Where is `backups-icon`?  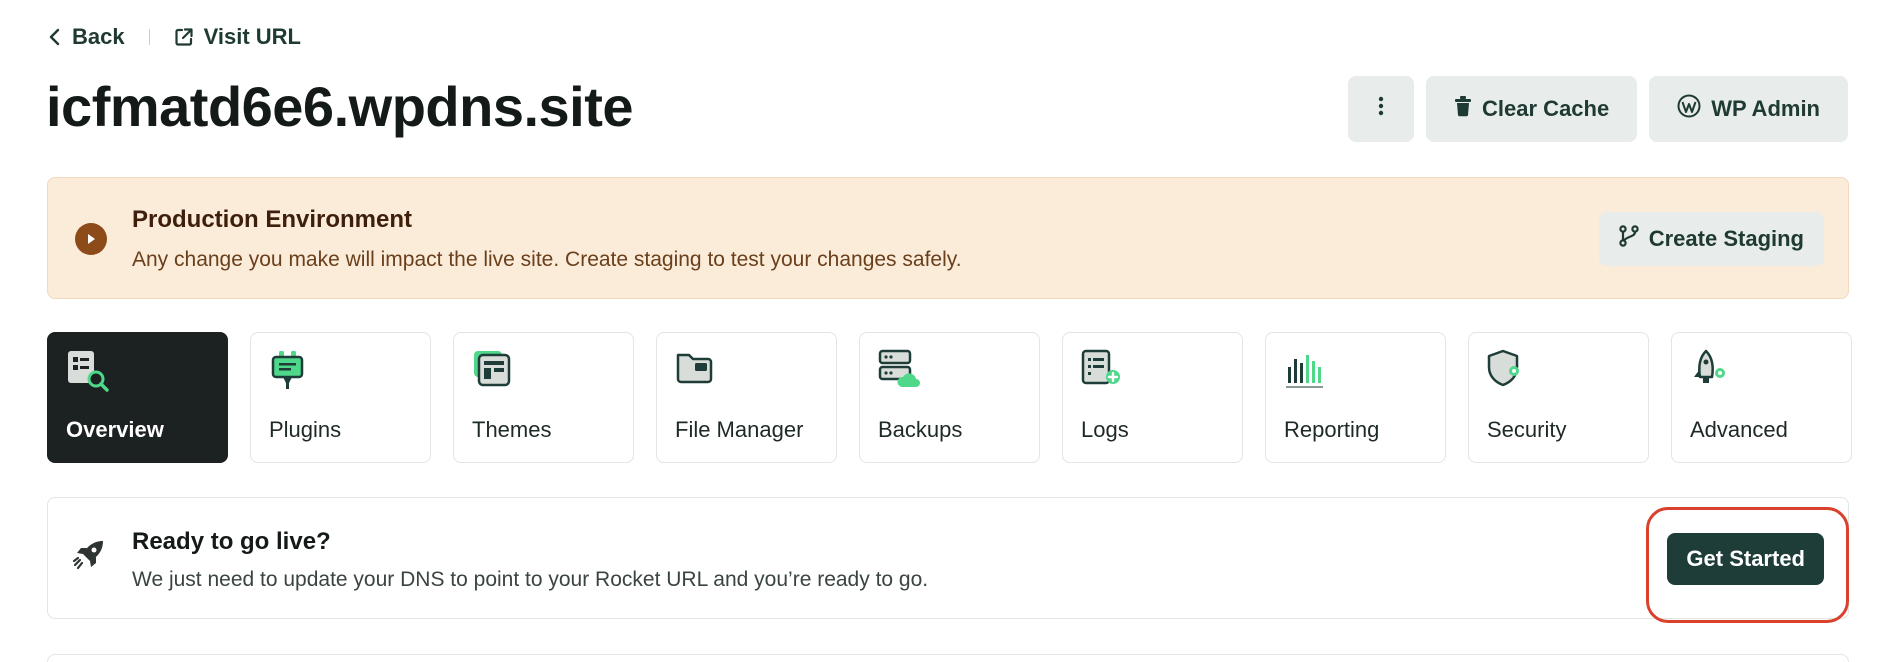
backups-icon is located at coordinates (900, 371).